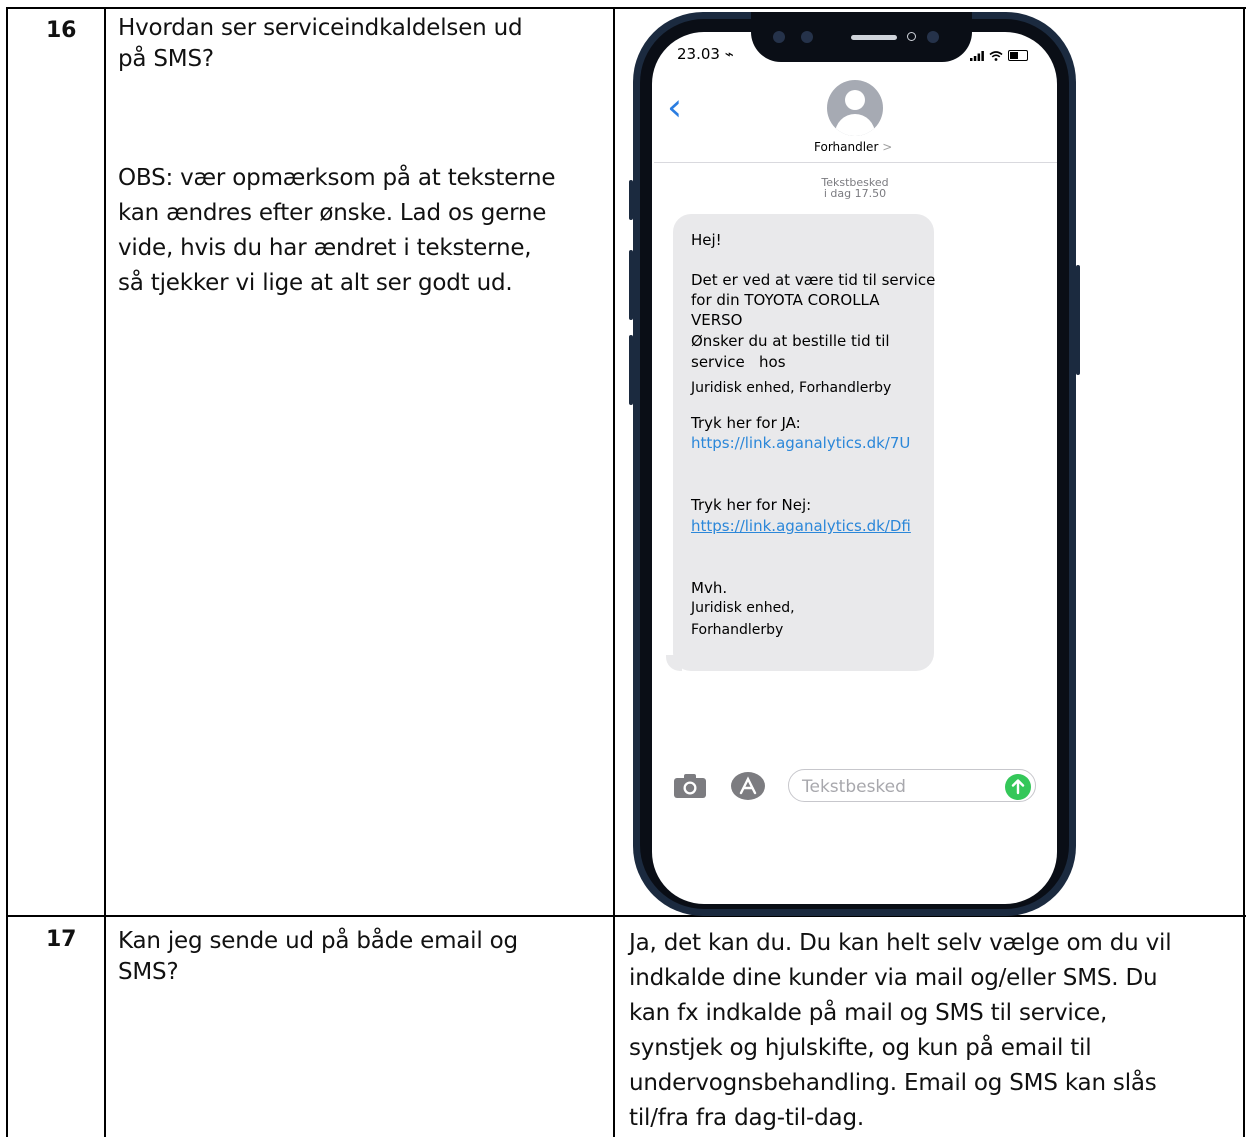 This screenshot has width=1246, height=1142. Describe the element at coordinates (318, 941) in the screenshot. I see `question-line: Kan jeg sende ud på både email og` at that location.